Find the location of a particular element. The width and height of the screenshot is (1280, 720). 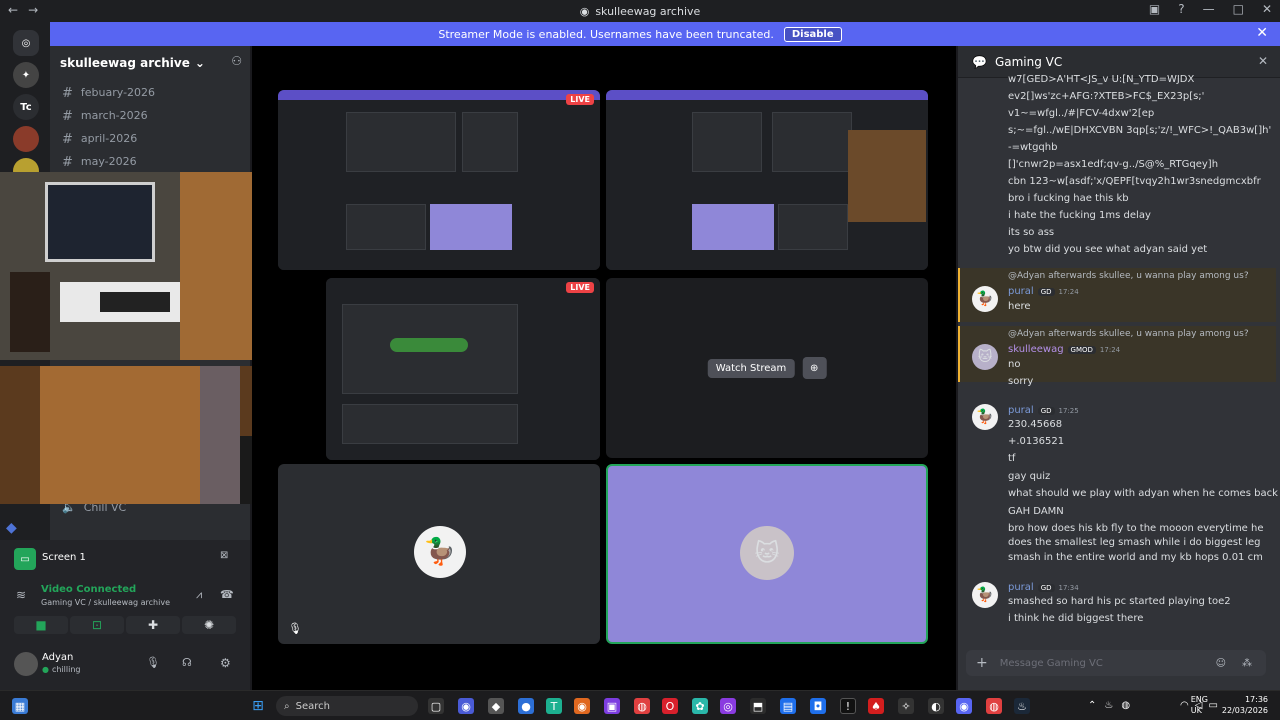

settings-icon: ⚙ is located at coordinates (225, 663).